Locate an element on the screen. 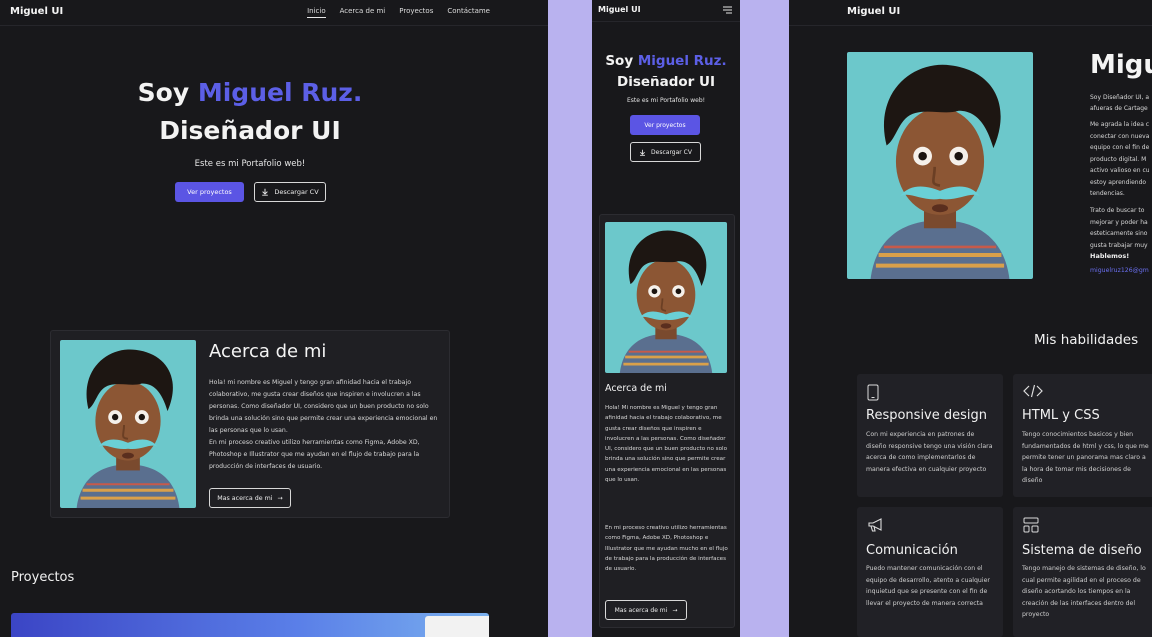 The height and width of the screenshot is (637, 1152). arrow-right-icon: → is located at coordinates (280, 498).